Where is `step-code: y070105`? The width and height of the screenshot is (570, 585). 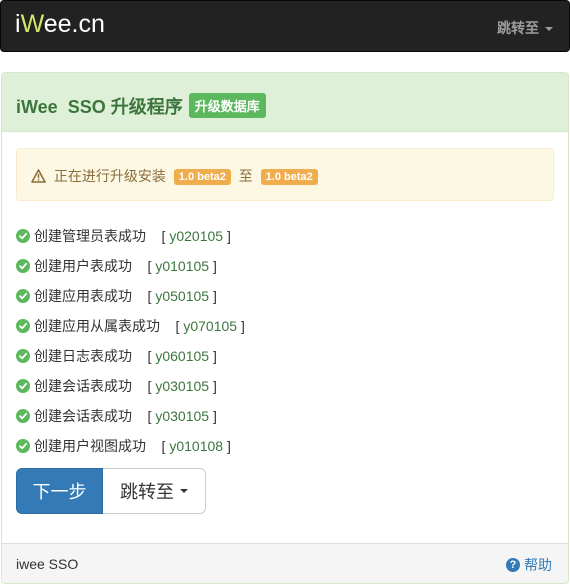
step-code: y070105 is located at coordinates (210, 326).